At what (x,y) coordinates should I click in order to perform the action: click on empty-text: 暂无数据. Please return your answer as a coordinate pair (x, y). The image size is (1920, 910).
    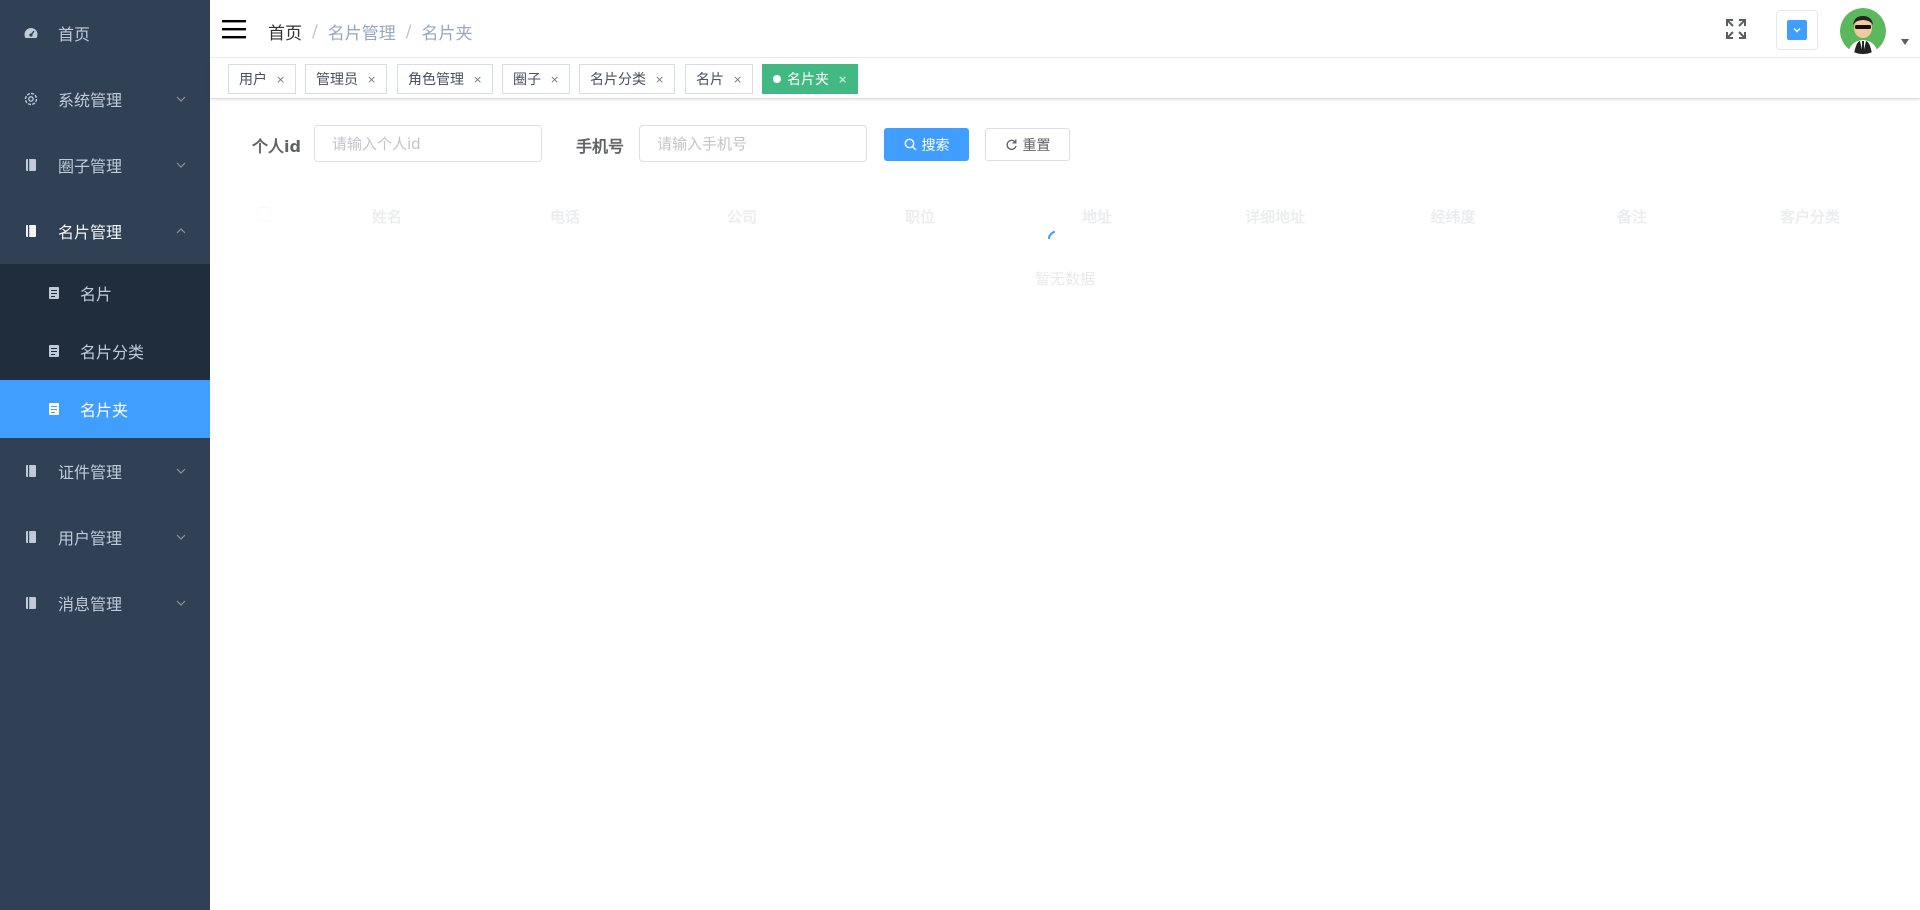
    Looking at the image, I should click on (1065, 279).